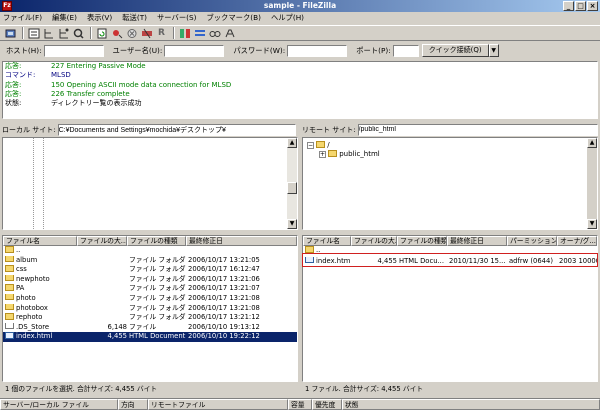 This screenshot has width=600, height=410. I want to click on menu-help: ヘルプ(H), so click(287, 18).